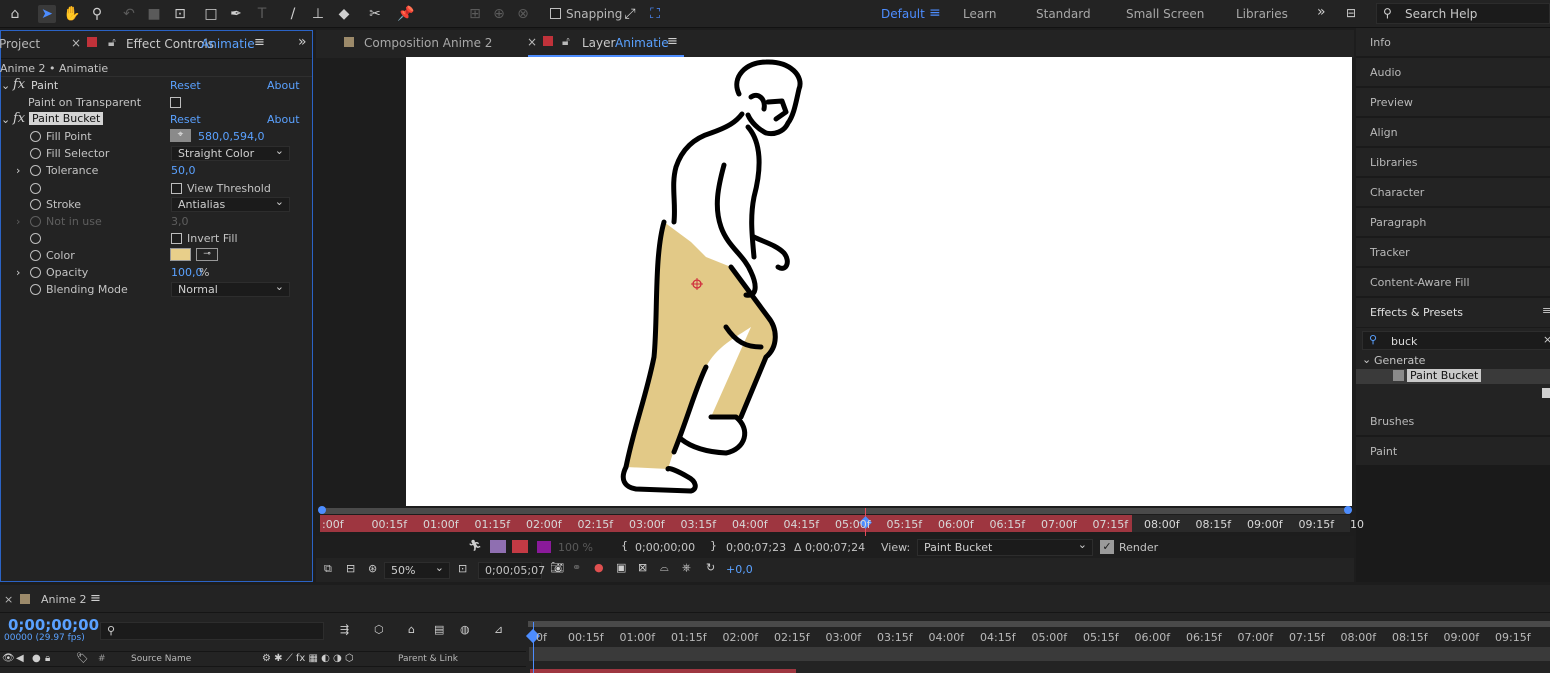 This screenshot has height=673, width=1550. Describe the element at coordinates (161, 659) in the screenshot. I see `column-source-name: Source Name` at that location.